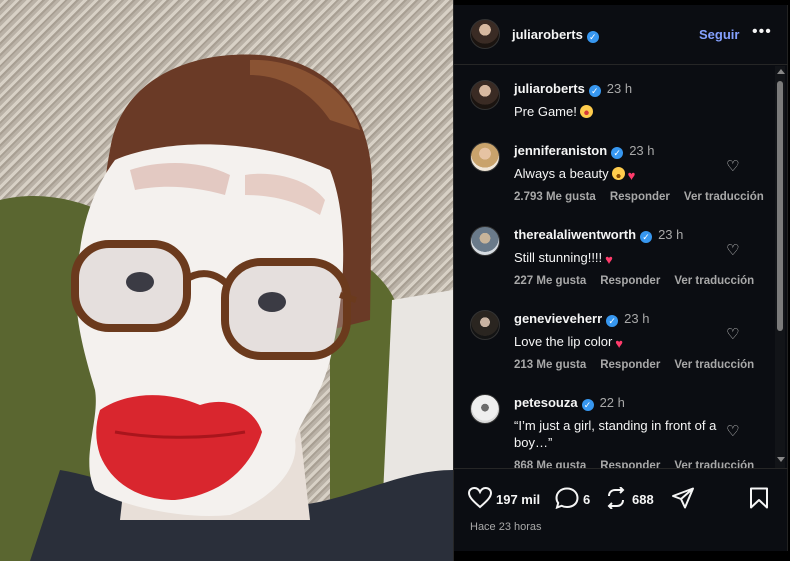 Image resolution: width=790 pixels, height=561 pixels. What do you see at coordinates (762, 32) in the screenshot?
I see `more-icon: •••` at bounding box center [762, 32].